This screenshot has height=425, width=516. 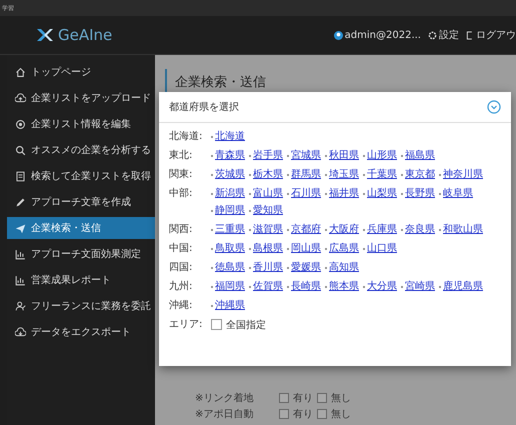 What do you see at coordinates (81, 124) in the screenshot?
I see `sidebar-item: 企業リスト情報を編集` at bounding box center [81, 124].